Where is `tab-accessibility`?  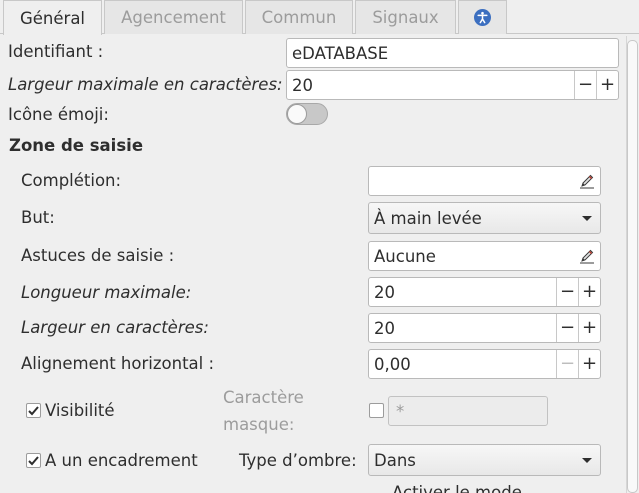
tab-accessibility is located at coordinates (482, 17).